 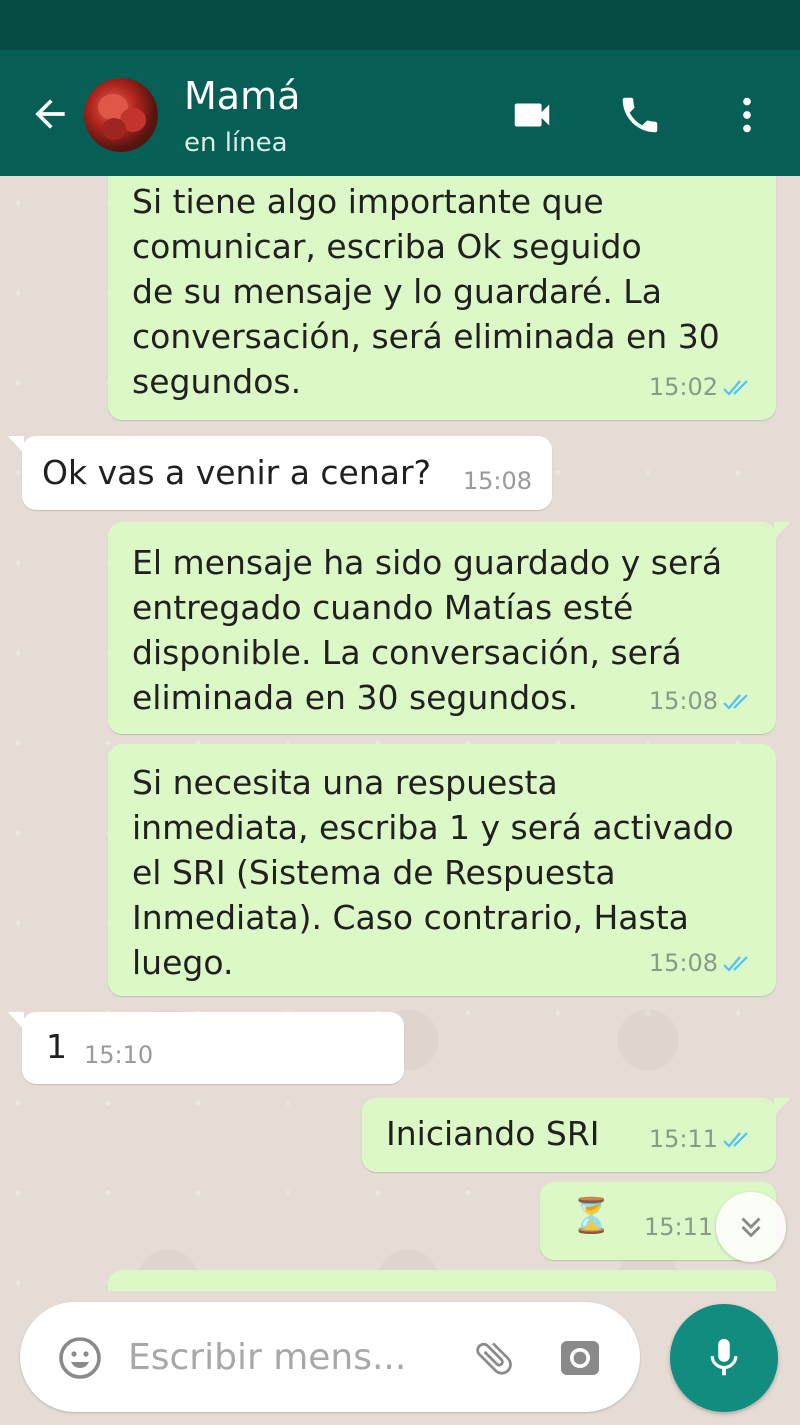 I want to click on back-arrow-icon, so click(x=50, y=114).